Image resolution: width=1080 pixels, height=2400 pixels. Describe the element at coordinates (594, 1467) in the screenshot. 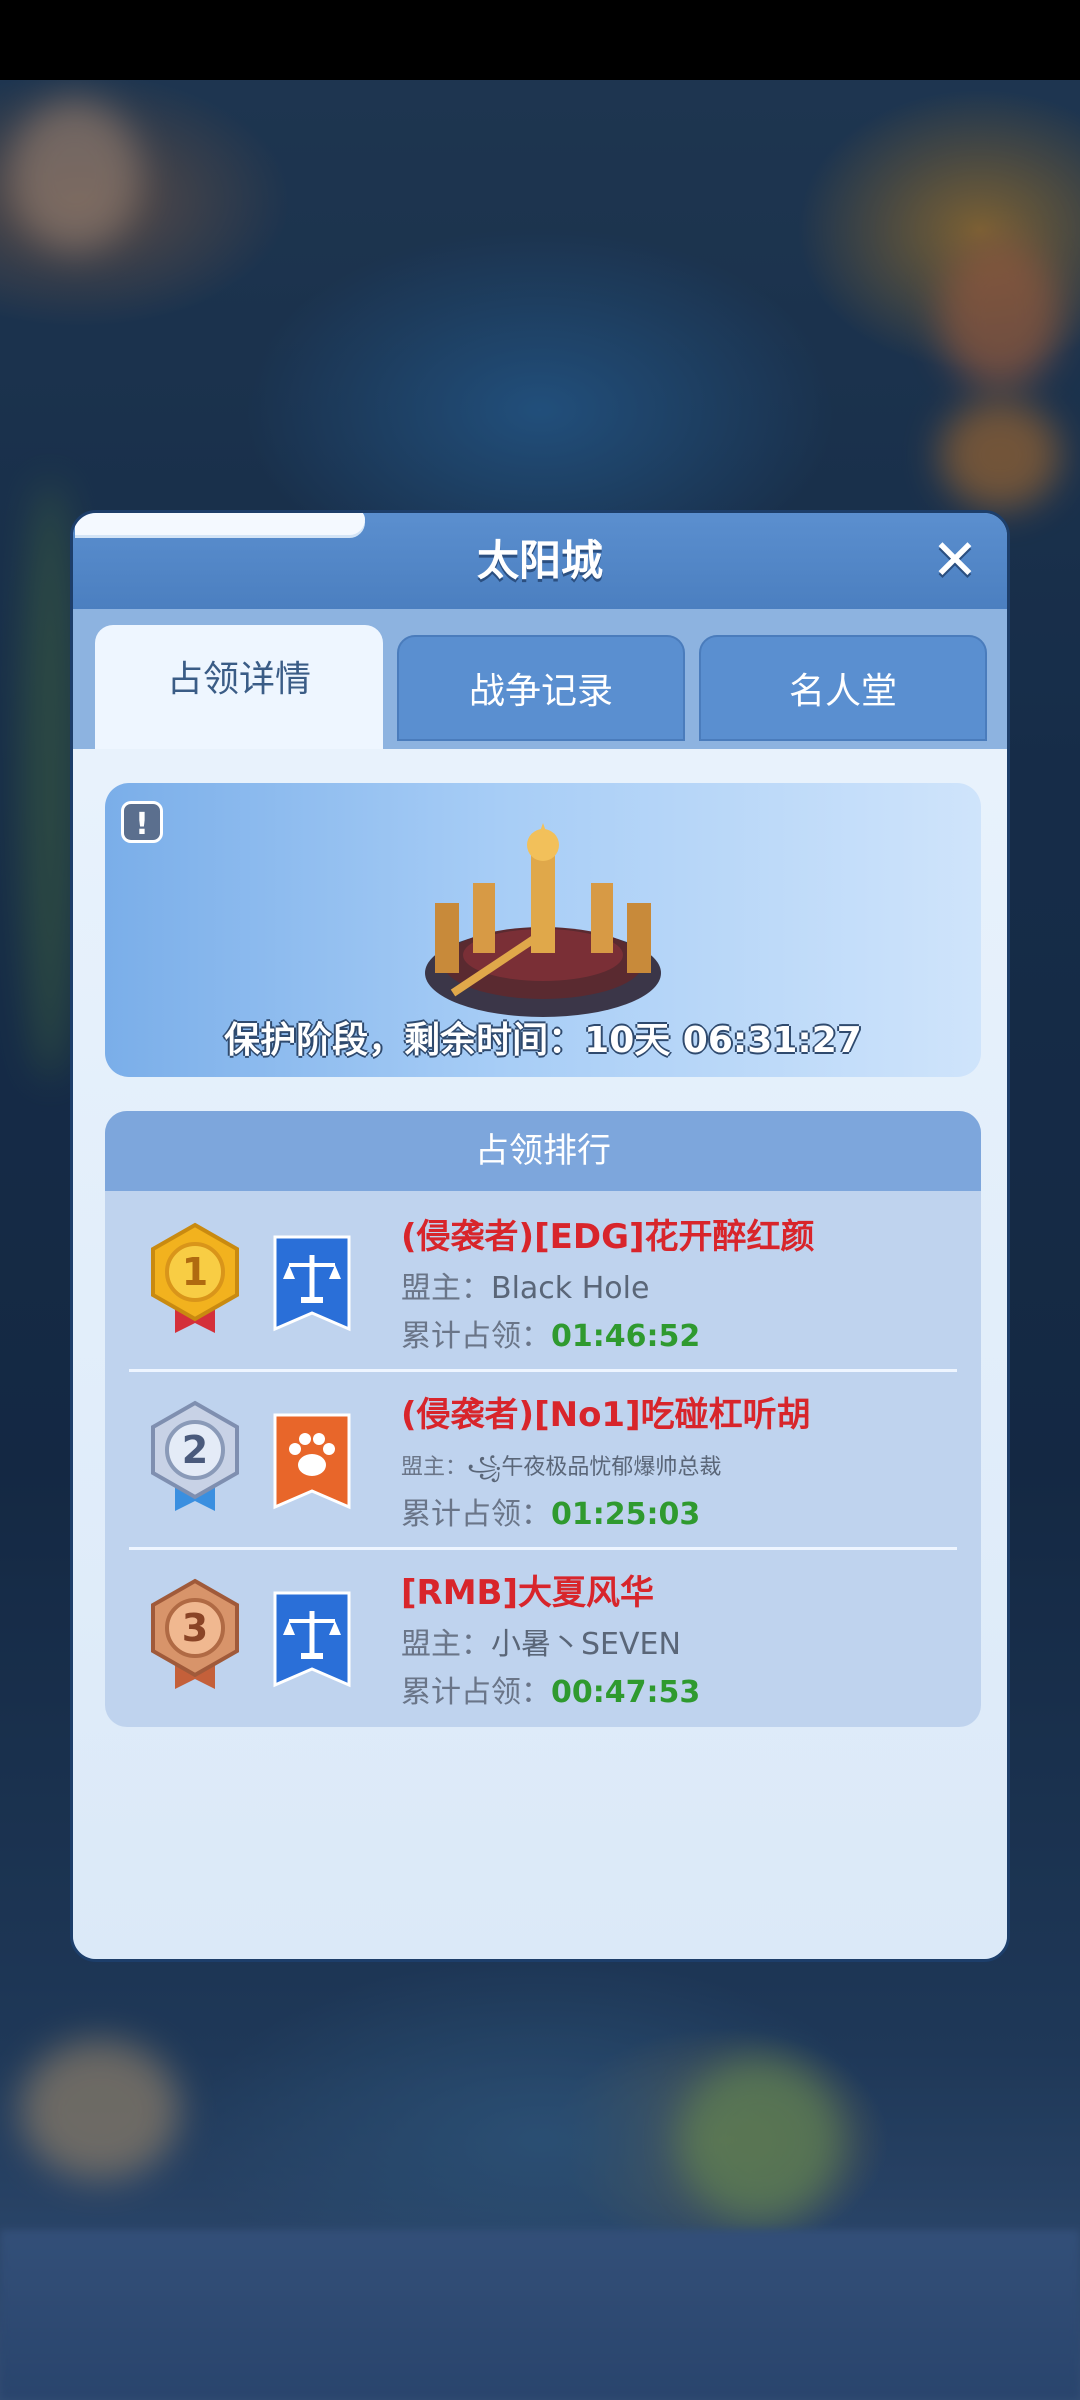

I see `leader-value: ꧁午夜极品忧郁爆帅总裁` at that location.